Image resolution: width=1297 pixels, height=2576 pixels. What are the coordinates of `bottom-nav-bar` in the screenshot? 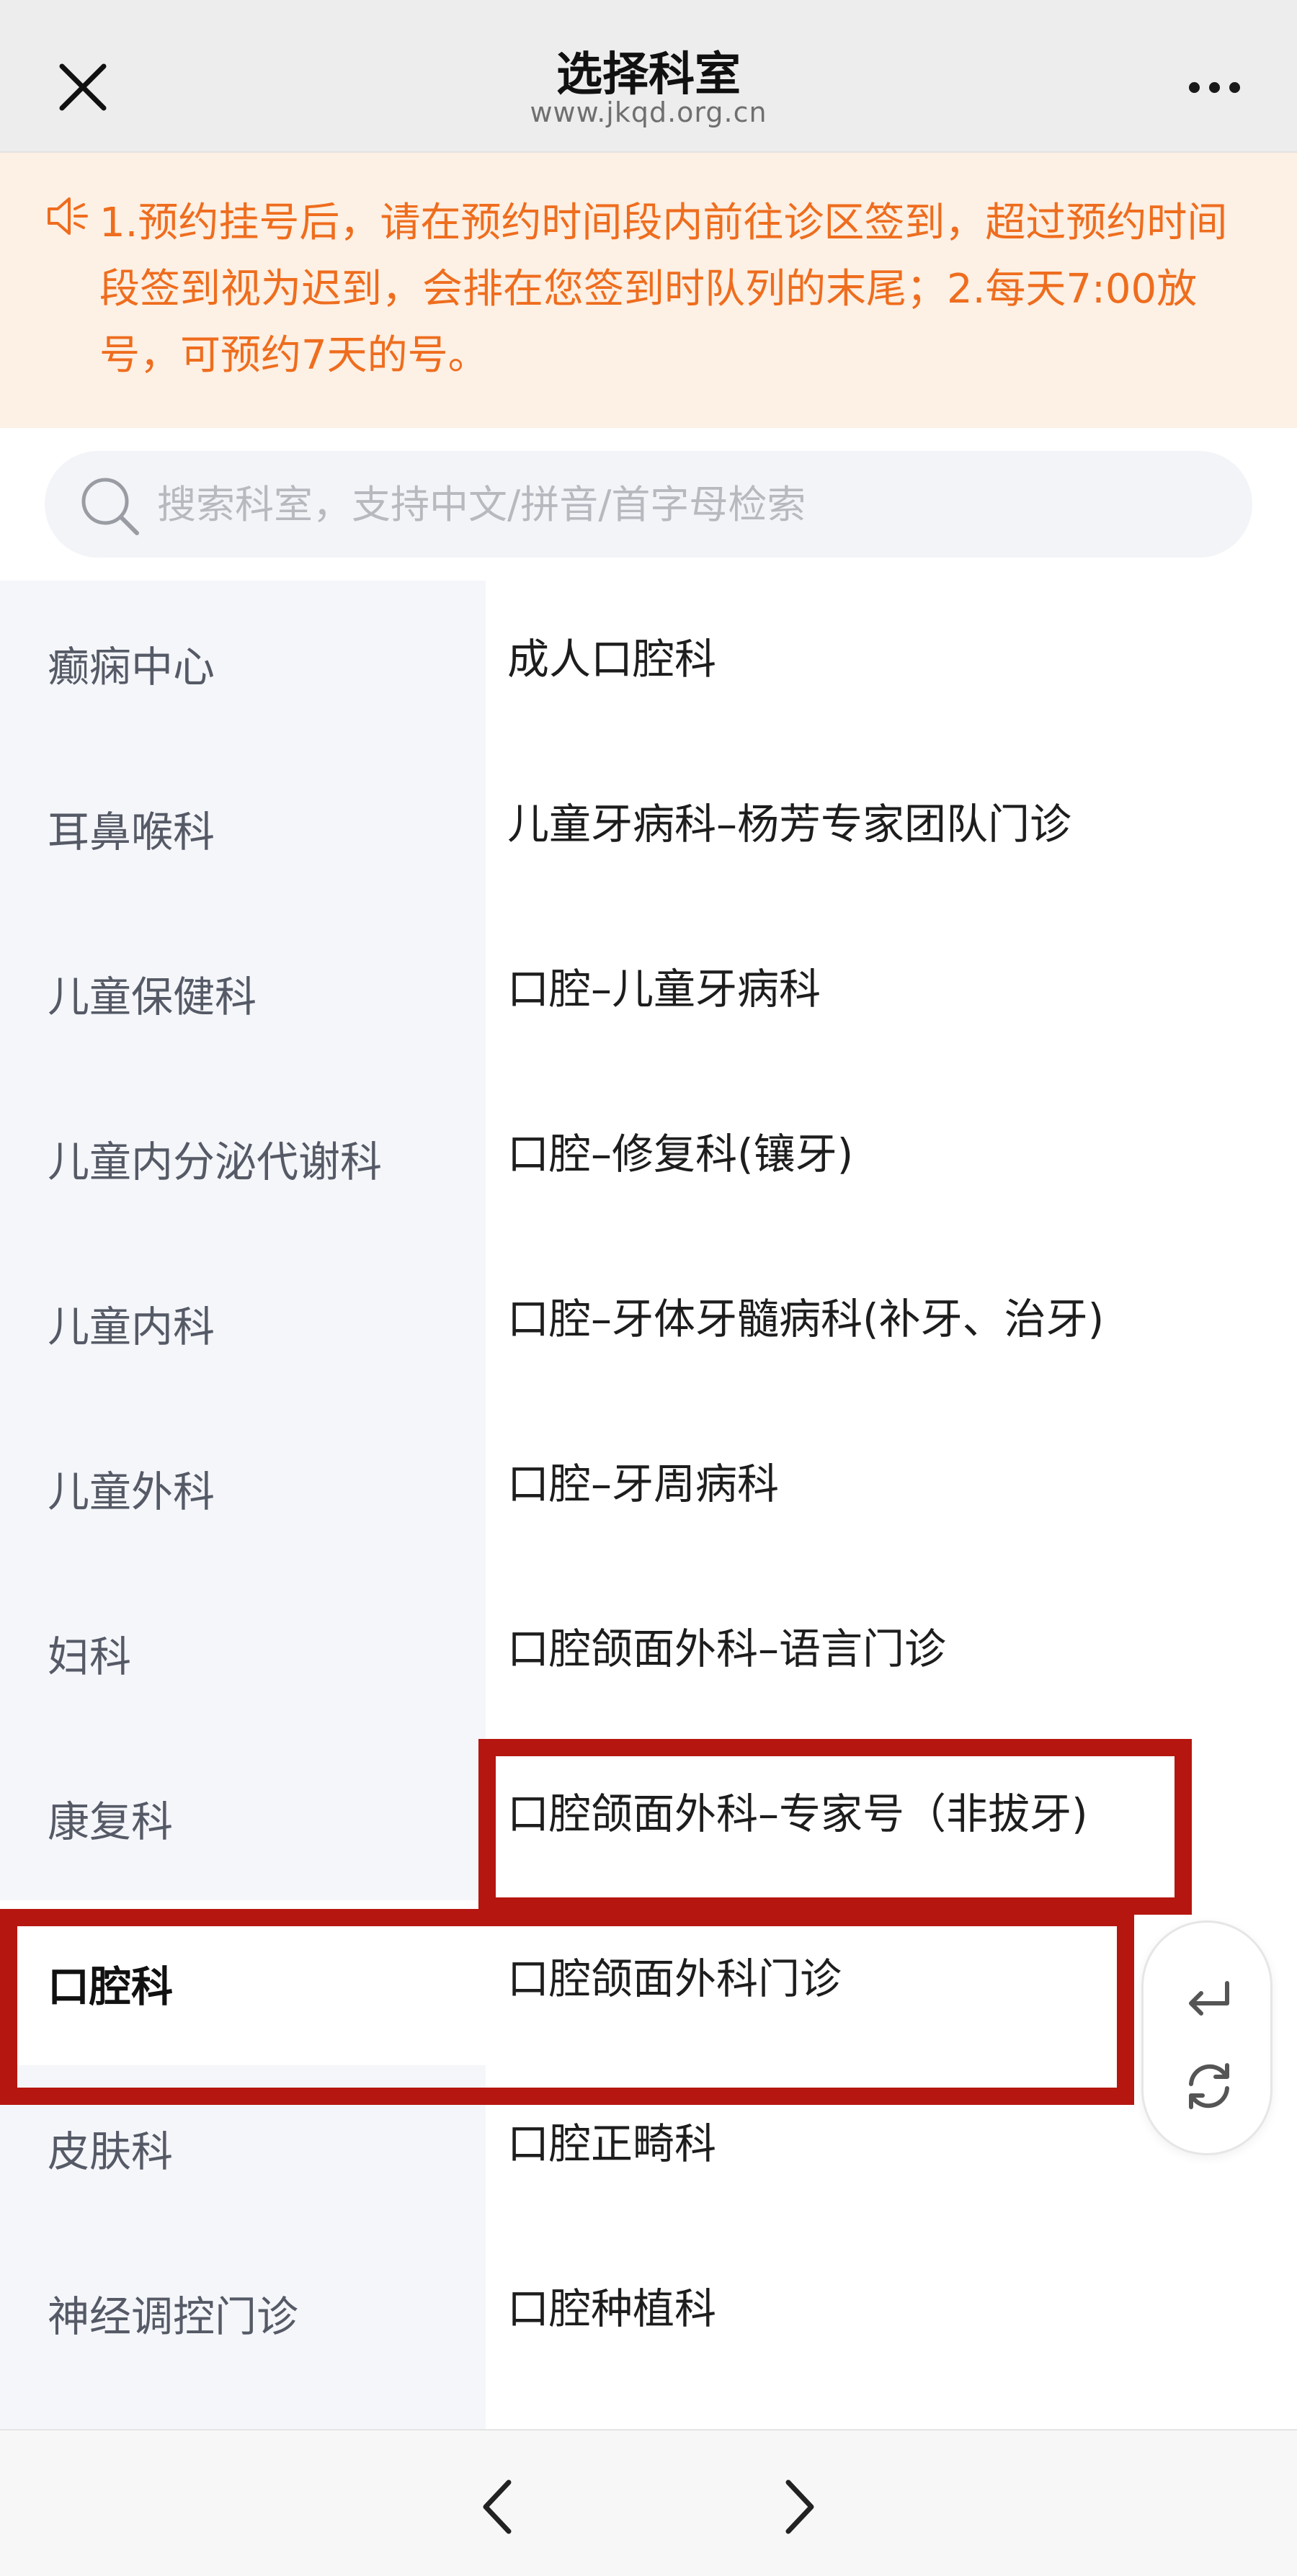 It's located at (648, 2502).